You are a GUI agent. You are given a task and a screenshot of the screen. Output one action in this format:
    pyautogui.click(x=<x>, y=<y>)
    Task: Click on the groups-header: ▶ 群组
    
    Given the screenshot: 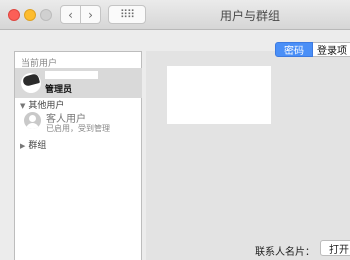 What is the action you would take?
    pyautogui.click(x=33, y=144)
    